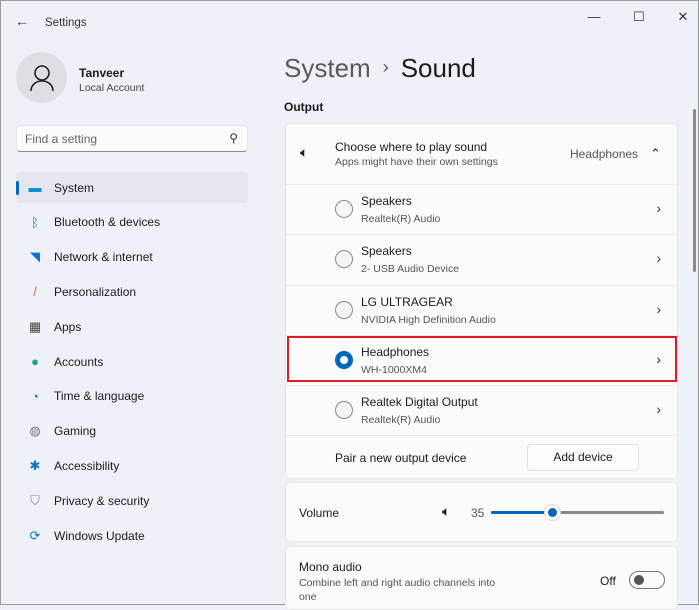 This screenshot has width=699, height=610. I want to click on device-name: LG ULTRAGEAR, so click(407, 301).